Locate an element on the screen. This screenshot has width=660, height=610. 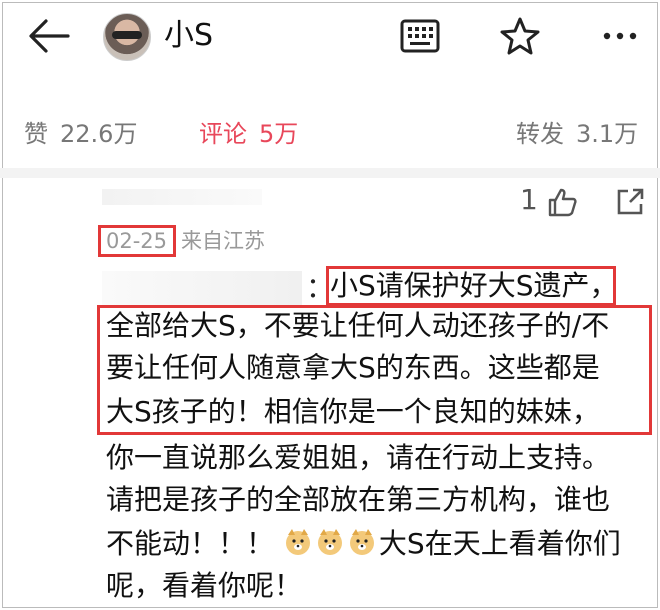
comment-line: 请把是孩子的全部放在第三方机构，谁也 is located at coordinates (358, 499).